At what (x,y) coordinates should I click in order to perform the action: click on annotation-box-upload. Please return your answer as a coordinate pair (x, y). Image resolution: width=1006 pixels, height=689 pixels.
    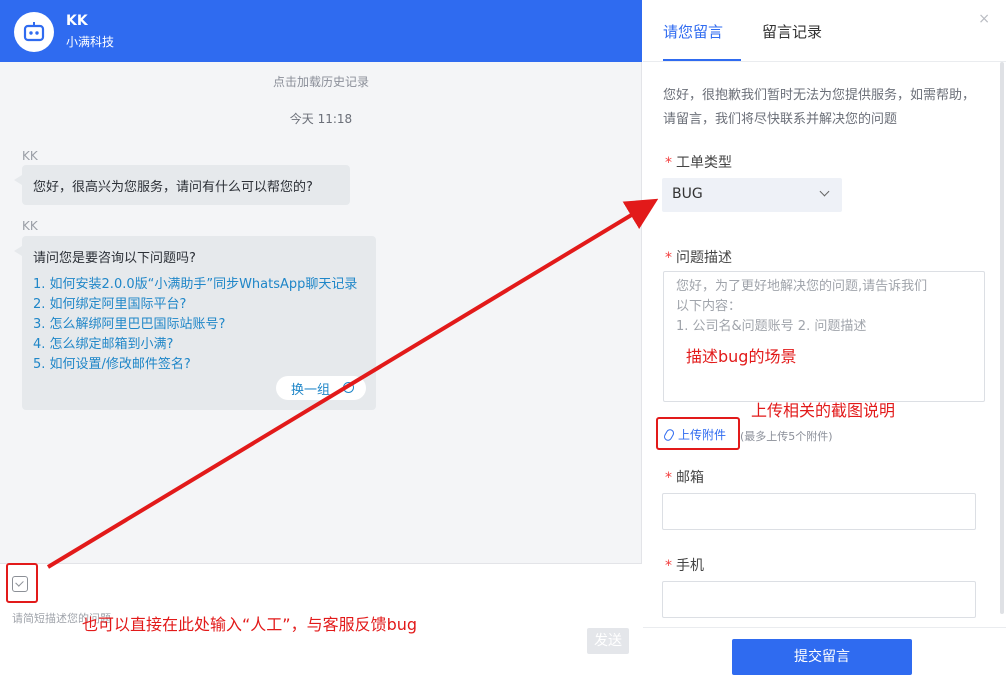
    Looking at the image, I should click on (698, 433).